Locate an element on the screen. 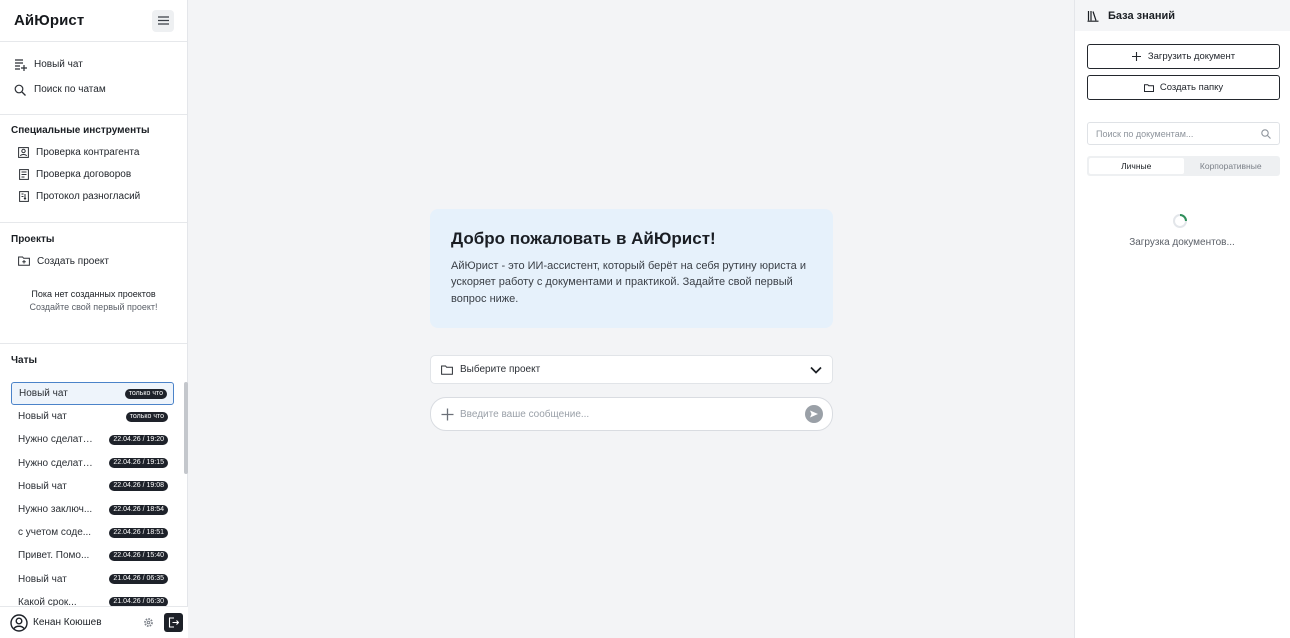 The image size is (1290, 638). project-select: Выберите проект is located at coordinates (631, 369).